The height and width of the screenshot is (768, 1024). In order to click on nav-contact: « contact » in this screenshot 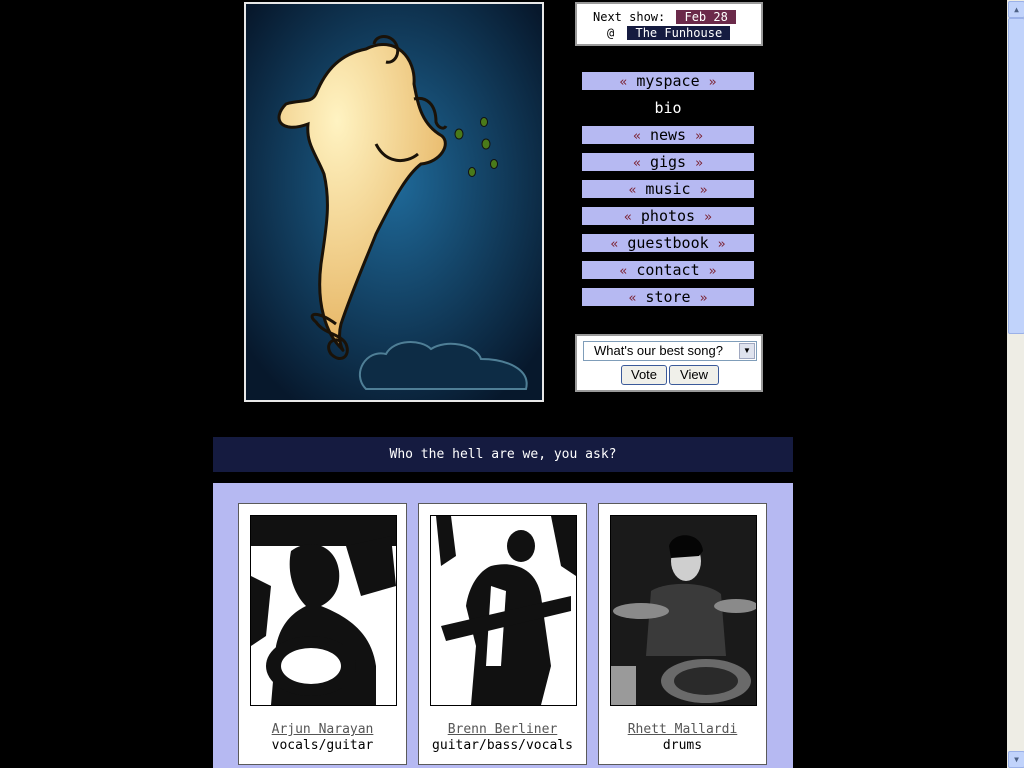, I will do `click(668, 270)`.